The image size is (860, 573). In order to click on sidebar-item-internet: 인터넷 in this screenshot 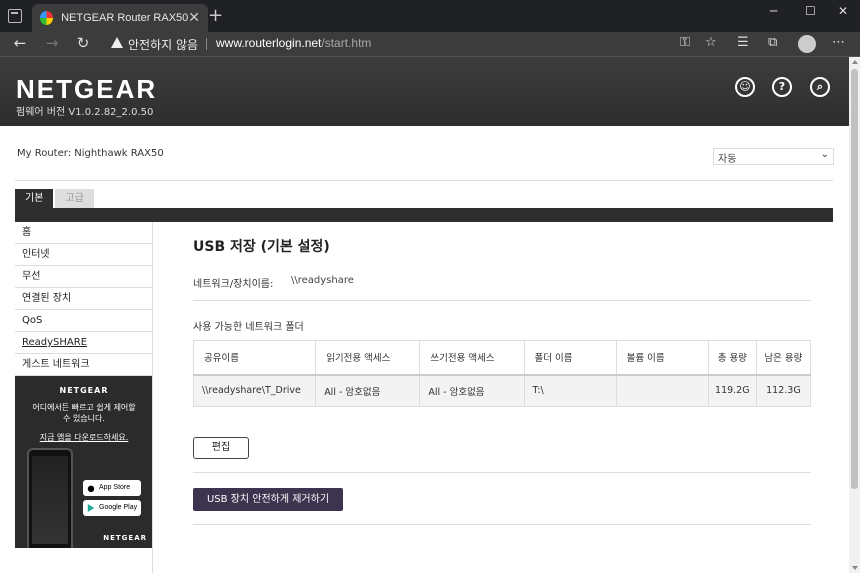, I will do `click(84, 255)`.